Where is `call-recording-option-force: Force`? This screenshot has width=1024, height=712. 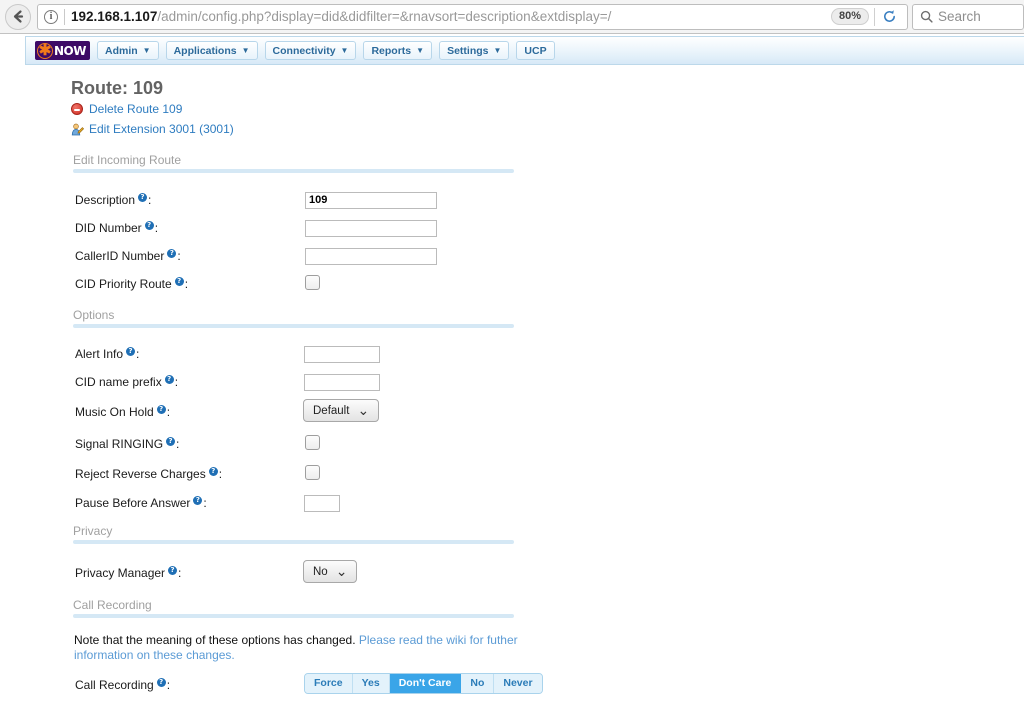
call-recording-option-force: Force is located at coordinates (329, 683).